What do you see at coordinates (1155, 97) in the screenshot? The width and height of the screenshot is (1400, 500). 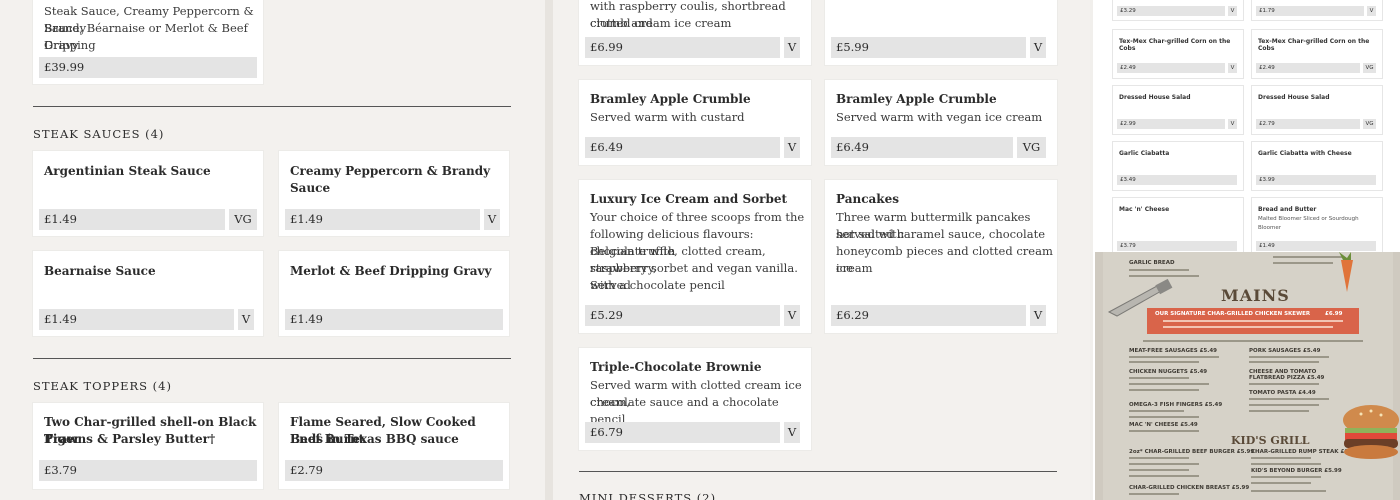 I see `item-name: Dressed House Salad` at bounding box center [1155, 97].